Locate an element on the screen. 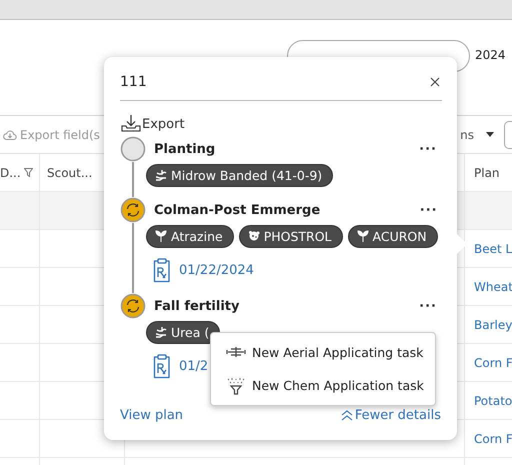 Image resolution: width=512 pixels, height=465 pixels. cloud-download-icon is located at coordinates (10, 134).